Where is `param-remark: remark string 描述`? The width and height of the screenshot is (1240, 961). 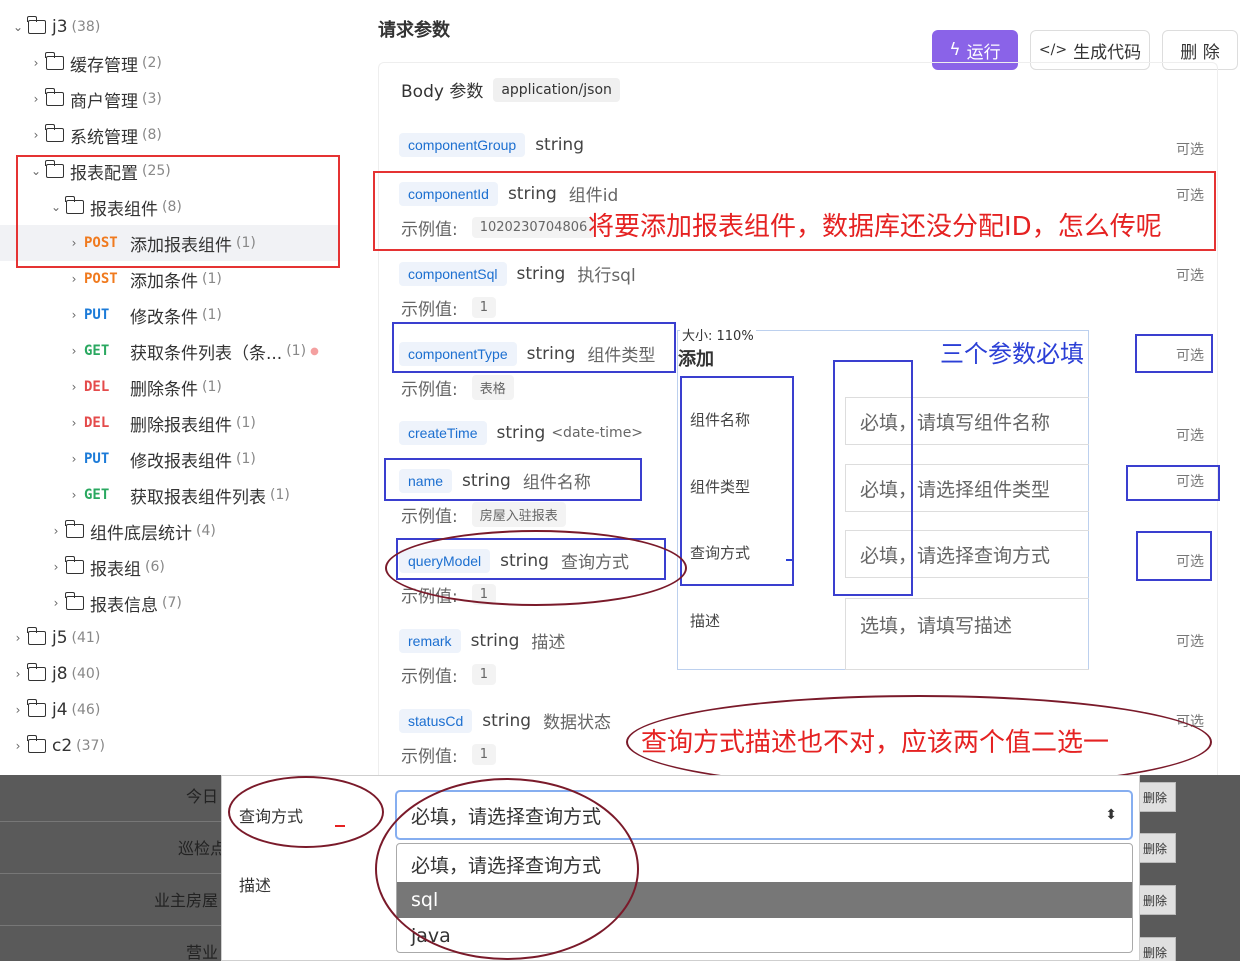
param-remark: remark string 描述 is located at coordinates (482, 640).